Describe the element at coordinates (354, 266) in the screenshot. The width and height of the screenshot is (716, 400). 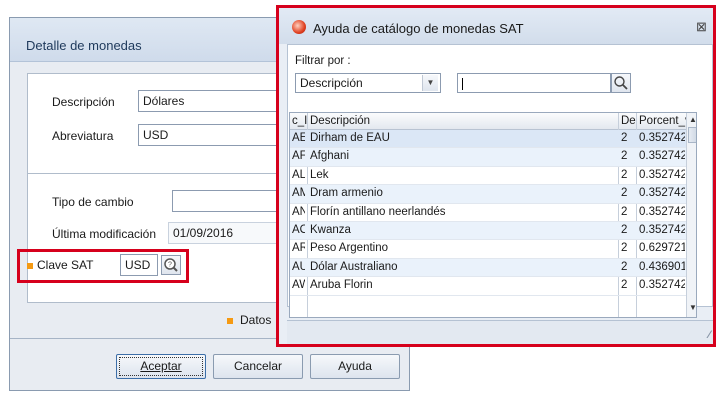
I see `table-cell: Dólar Australiano` at that location.